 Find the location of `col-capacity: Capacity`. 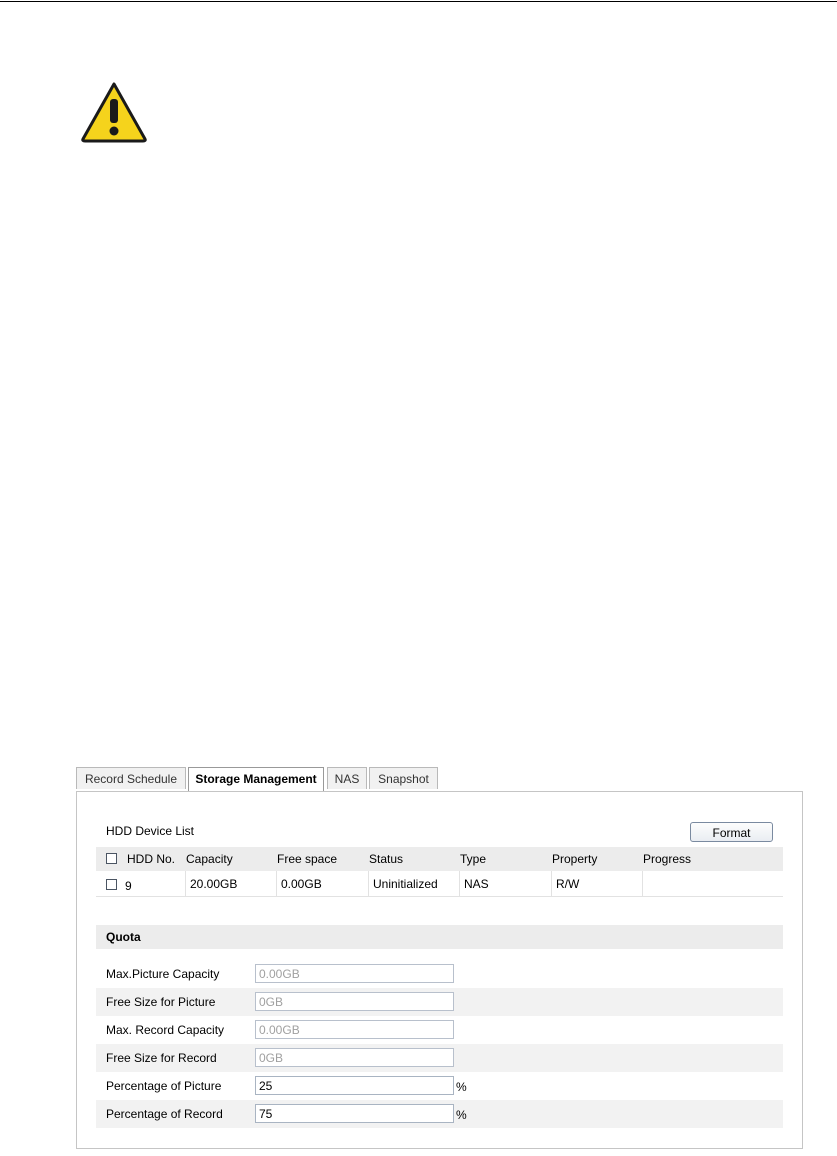

col-capacity: Capacity is located at coordinates (209, 859).